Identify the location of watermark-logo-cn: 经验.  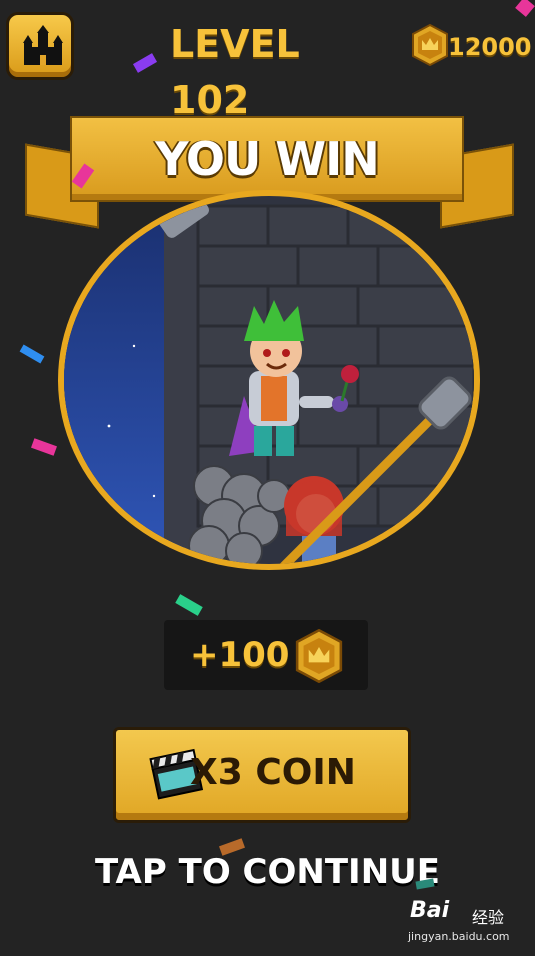
(488, 917).